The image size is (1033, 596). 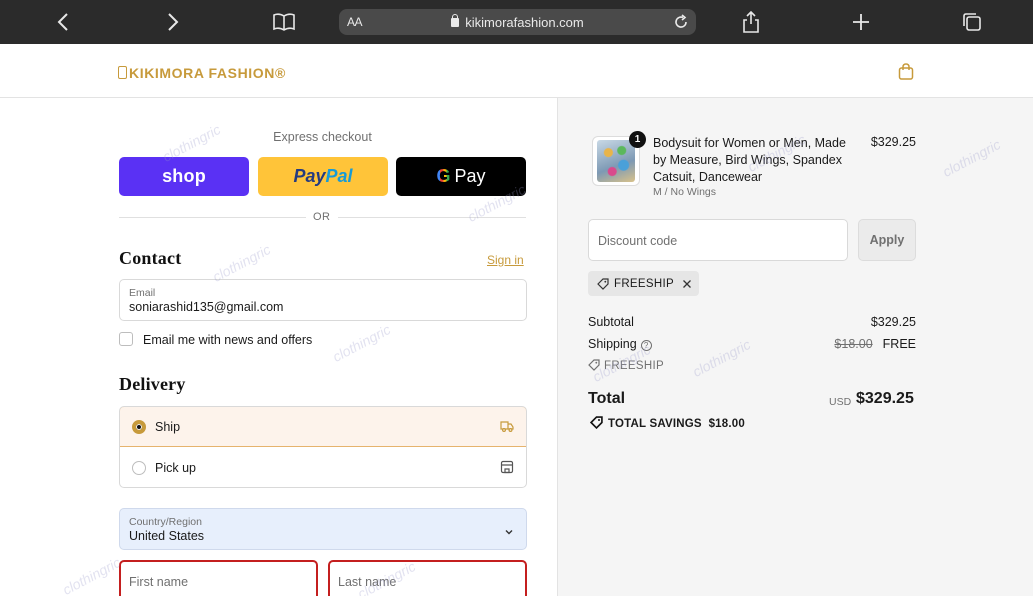 What do you see at coordinates (612, 344) in the screenshot?
I see `shipping-label: Shipping` at bounding box center [612, 344].